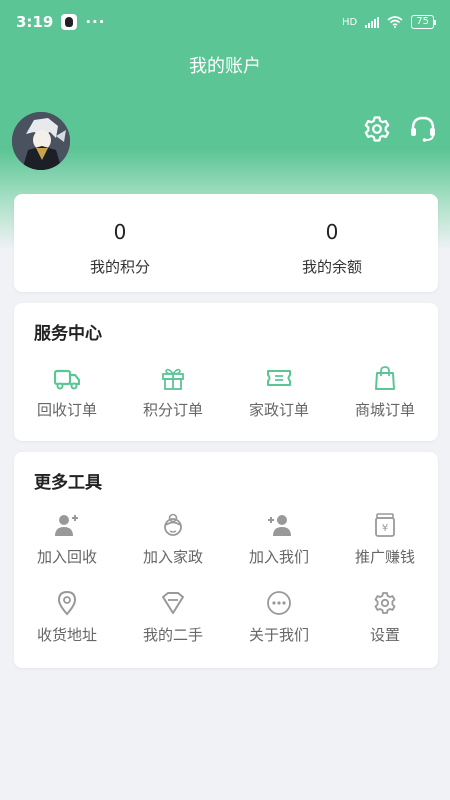 The height and width of the screenshot is (800, 450). What do you see at coordinates (173, 539) in the screenshot?
I see `join-housekeeping-item: 加入家政` at bounding box center [173, 539].